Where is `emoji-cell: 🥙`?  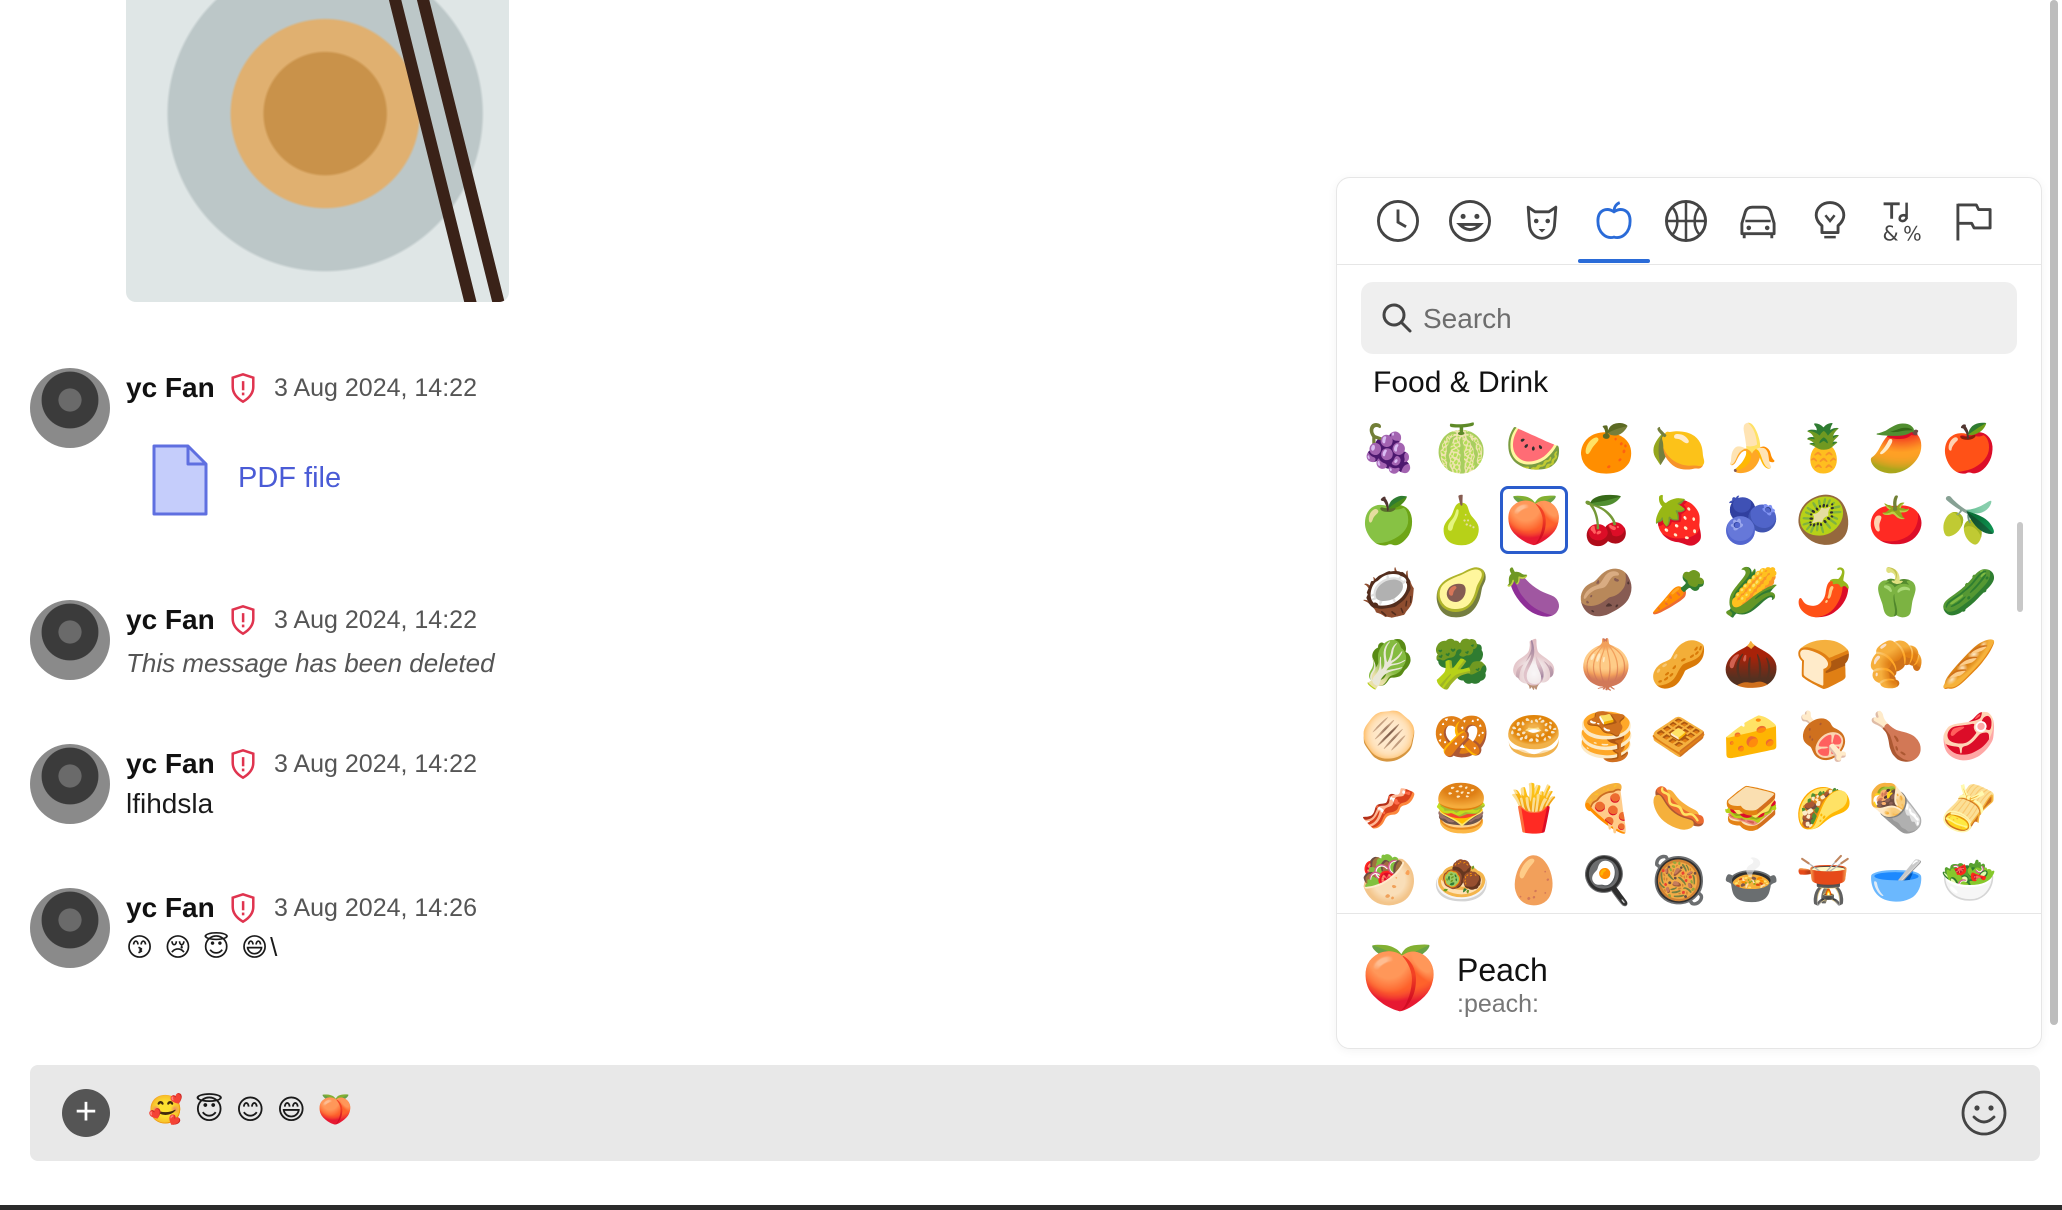
emoji-cell: 🥙 is located at coordinates (1391, 880).